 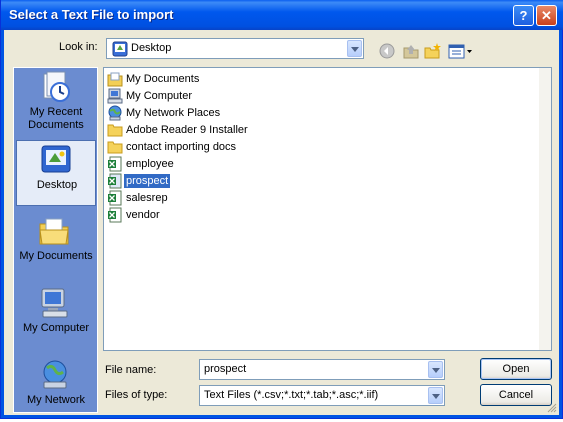 I want to click on places-item-label: My Computer, so click(x=56, y=328).